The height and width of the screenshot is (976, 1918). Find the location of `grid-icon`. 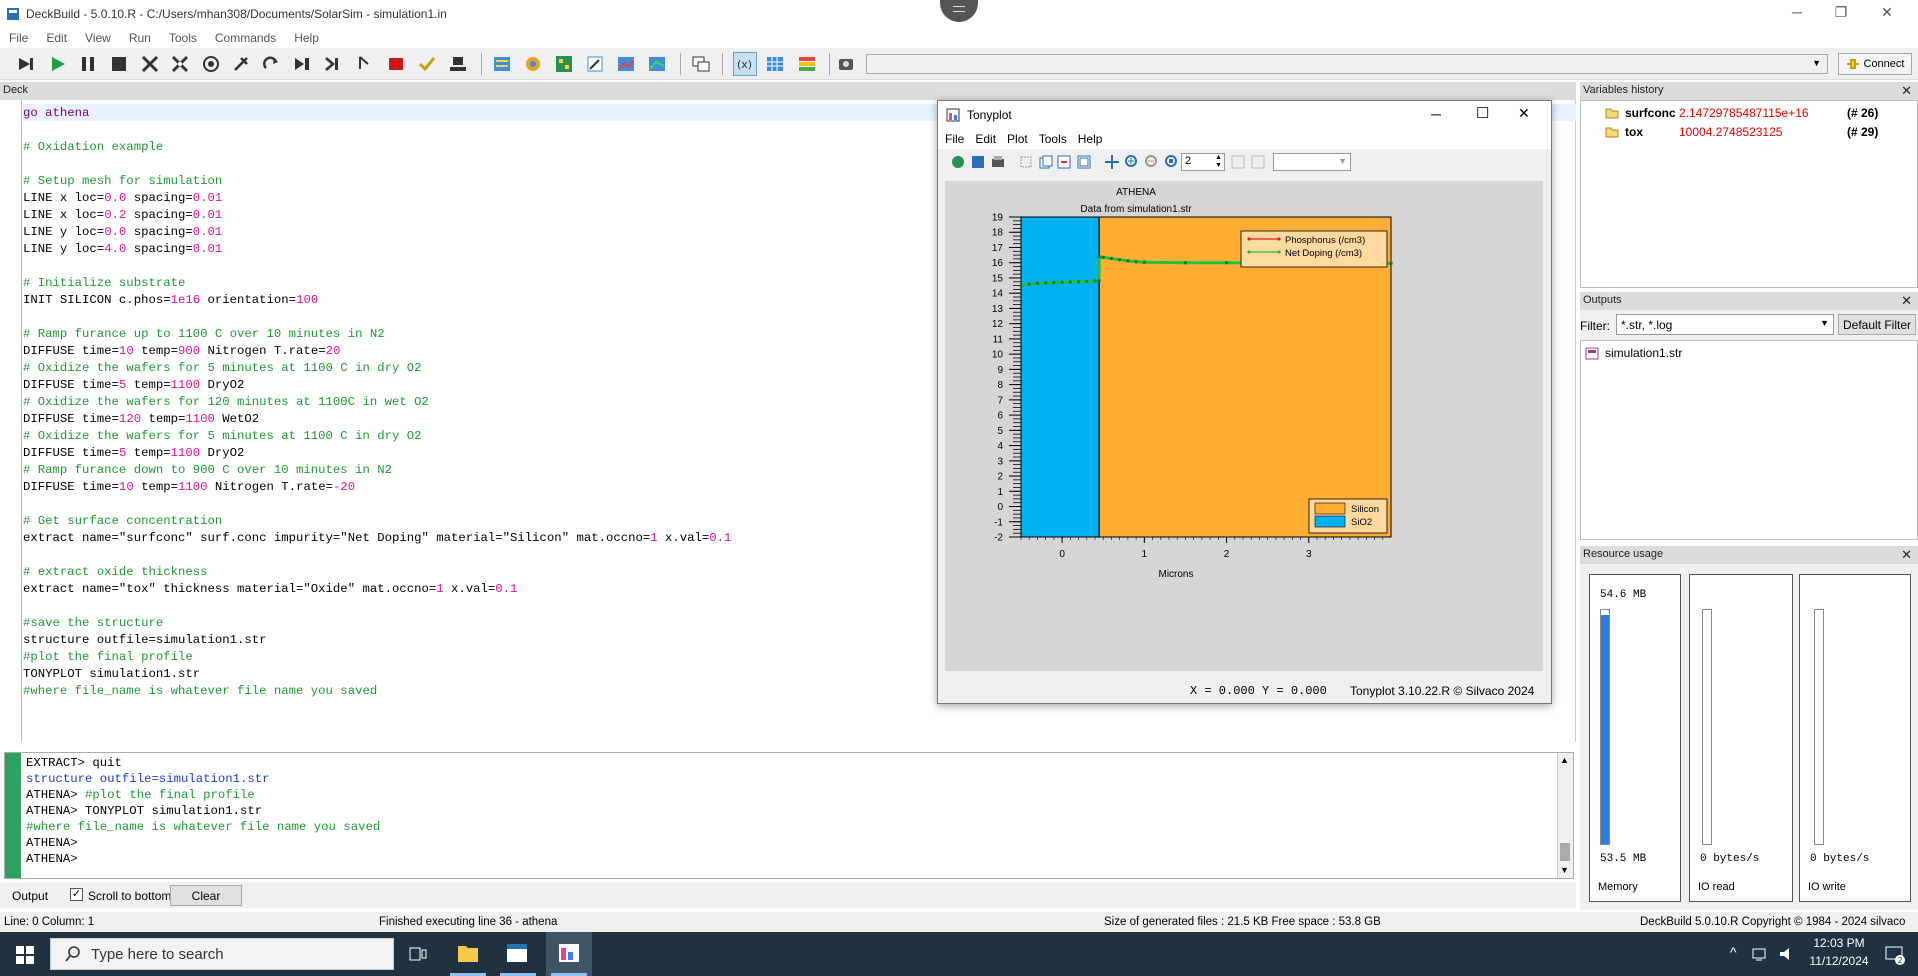

grid-icon is located at coordinates (502, 64).